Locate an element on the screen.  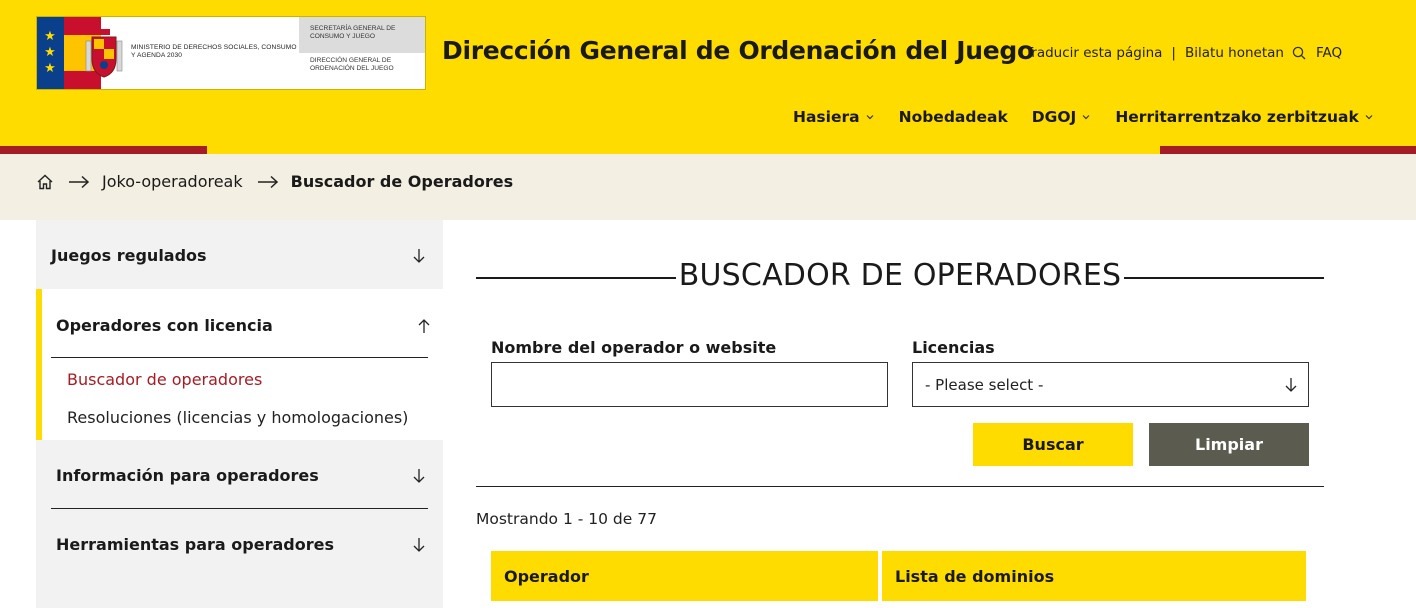
license-select-value: - Please select - is located at coordinates (984, 384).